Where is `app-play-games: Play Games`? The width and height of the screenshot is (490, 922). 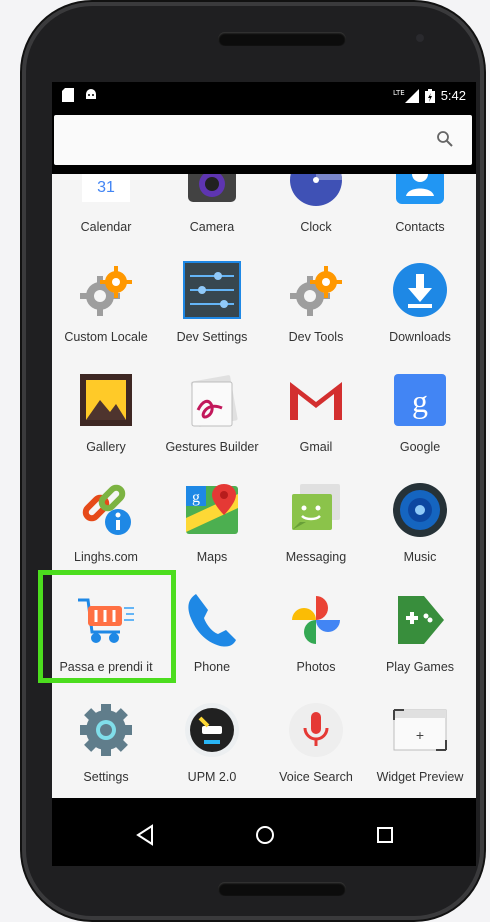 app-play-games: Play Games is located at coordinates (420, 635).